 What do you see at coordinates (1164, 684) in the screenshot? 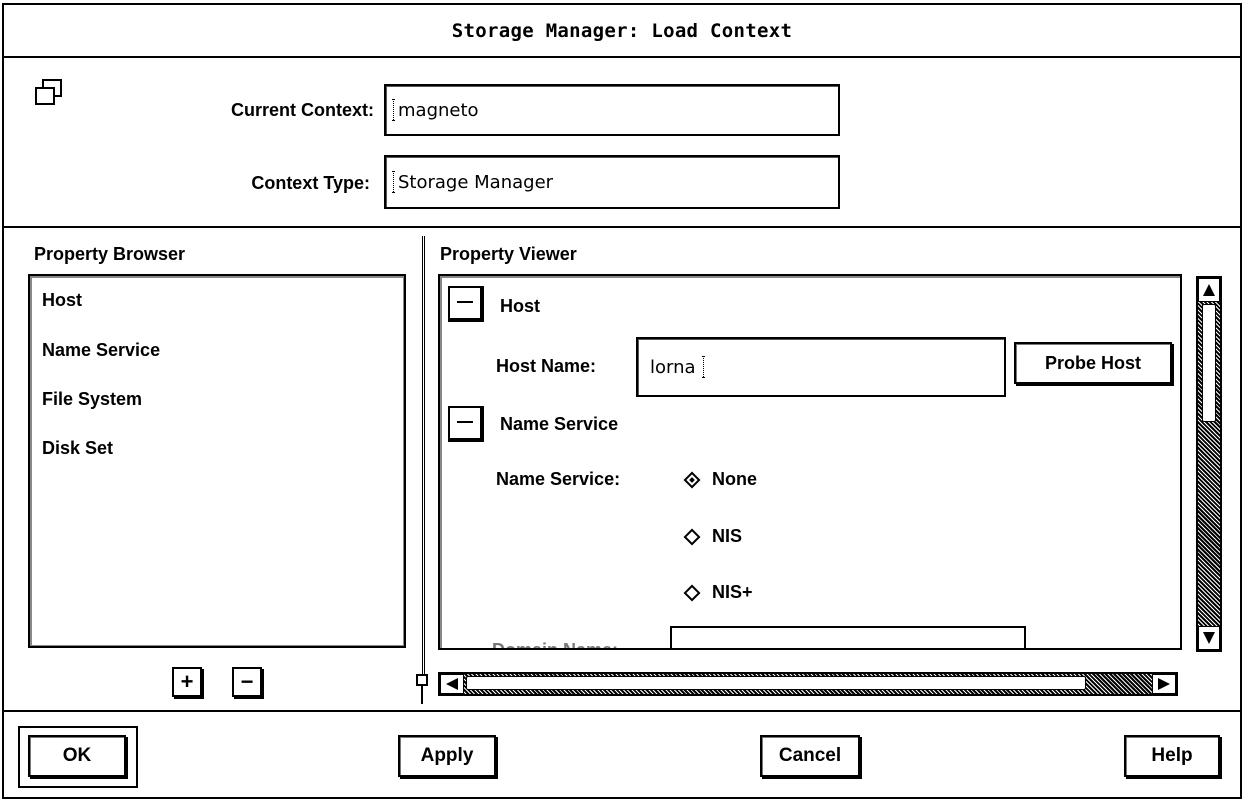
I see `scroll-right-arrow-icon` at bounding box center [1164, 684].